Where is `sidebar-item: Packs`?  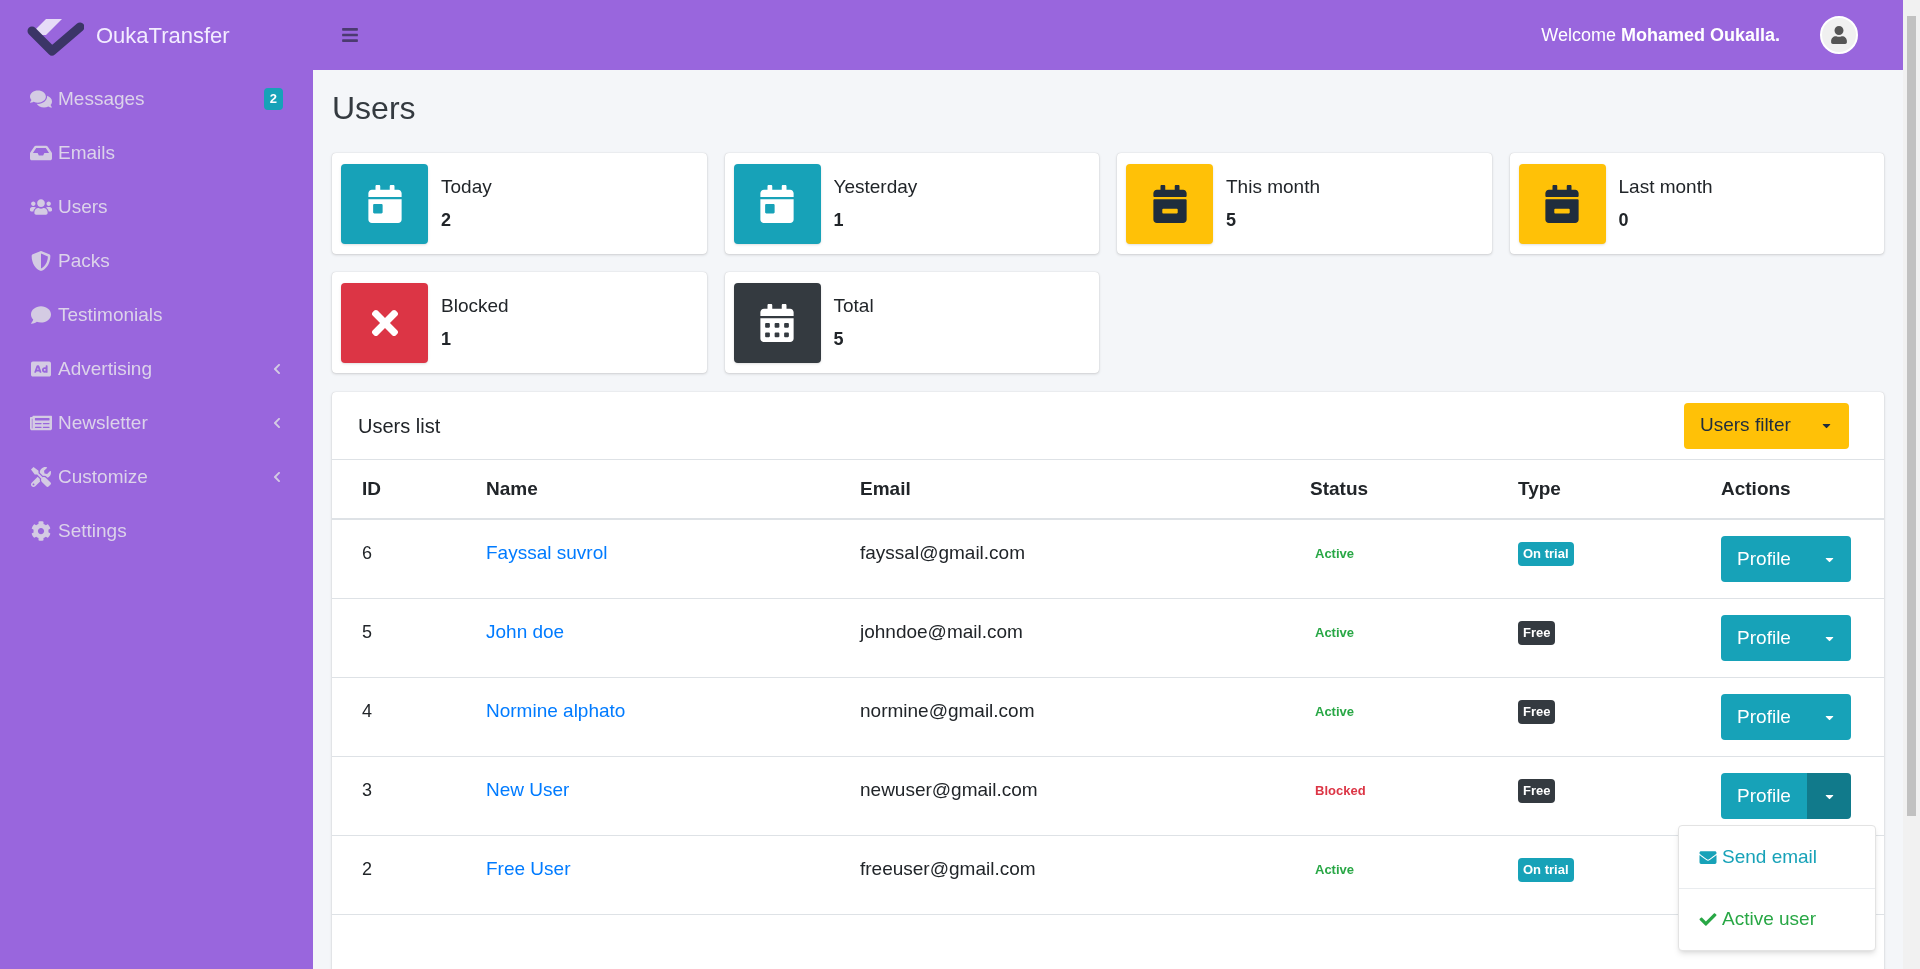 sidebar-item: Packs is located at coordinates (156, 261).